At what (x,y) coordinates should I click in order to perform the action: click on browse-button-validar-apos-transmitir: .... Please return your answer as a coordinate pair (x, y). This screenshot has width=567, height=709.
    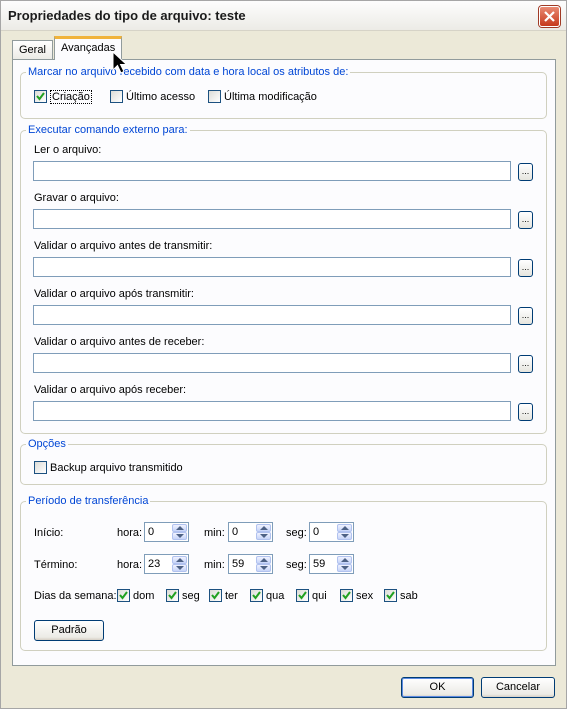
    Looking at the image, I should click on (525, 316).